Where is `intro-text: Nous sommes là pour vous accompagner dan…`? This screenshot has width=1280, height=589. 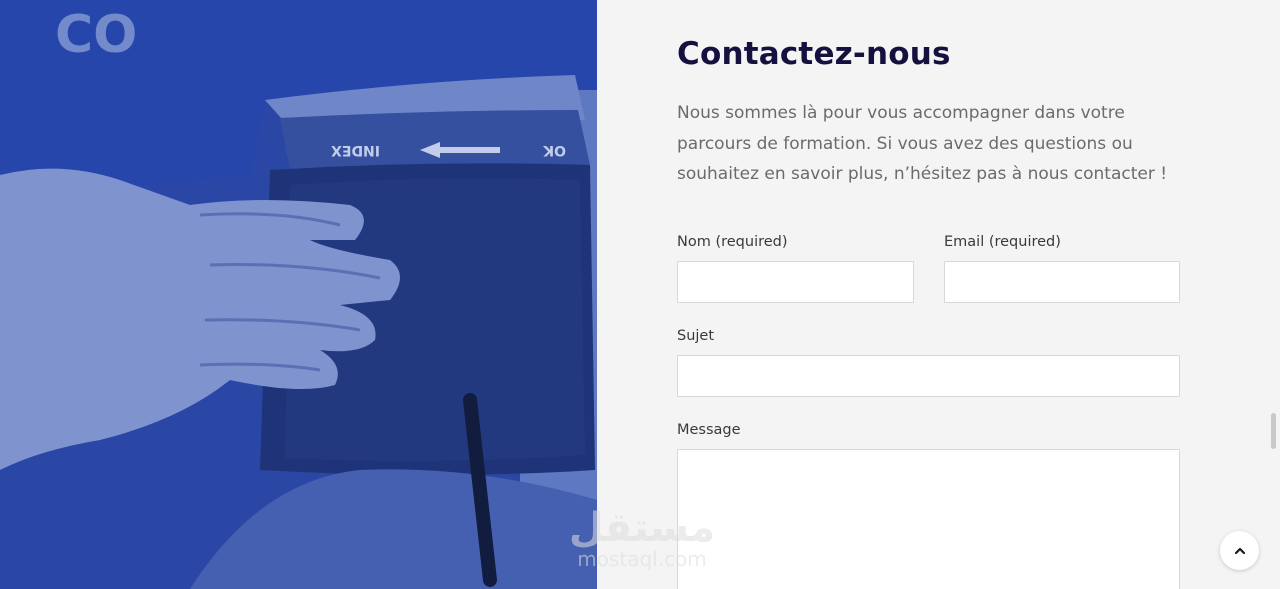
intro-text: Nous sommes là pour vous accompagner dan… is located at coordinates (922, 143).